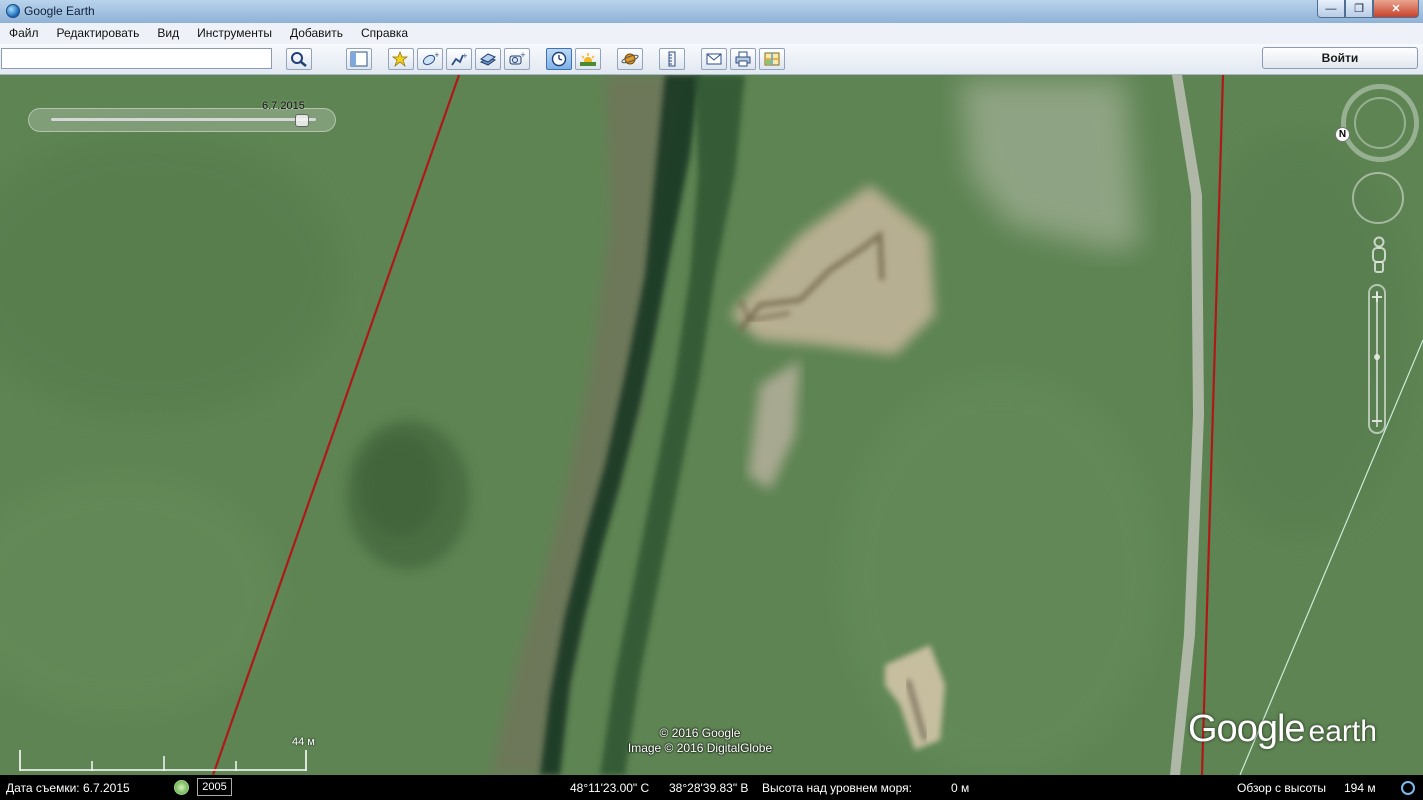 This screenshot has width=1423, height=800. What do you see at coordinates (316, 33) in the screenshot?
I see `menu-add: Добавить` at bounding box center [316, 33].